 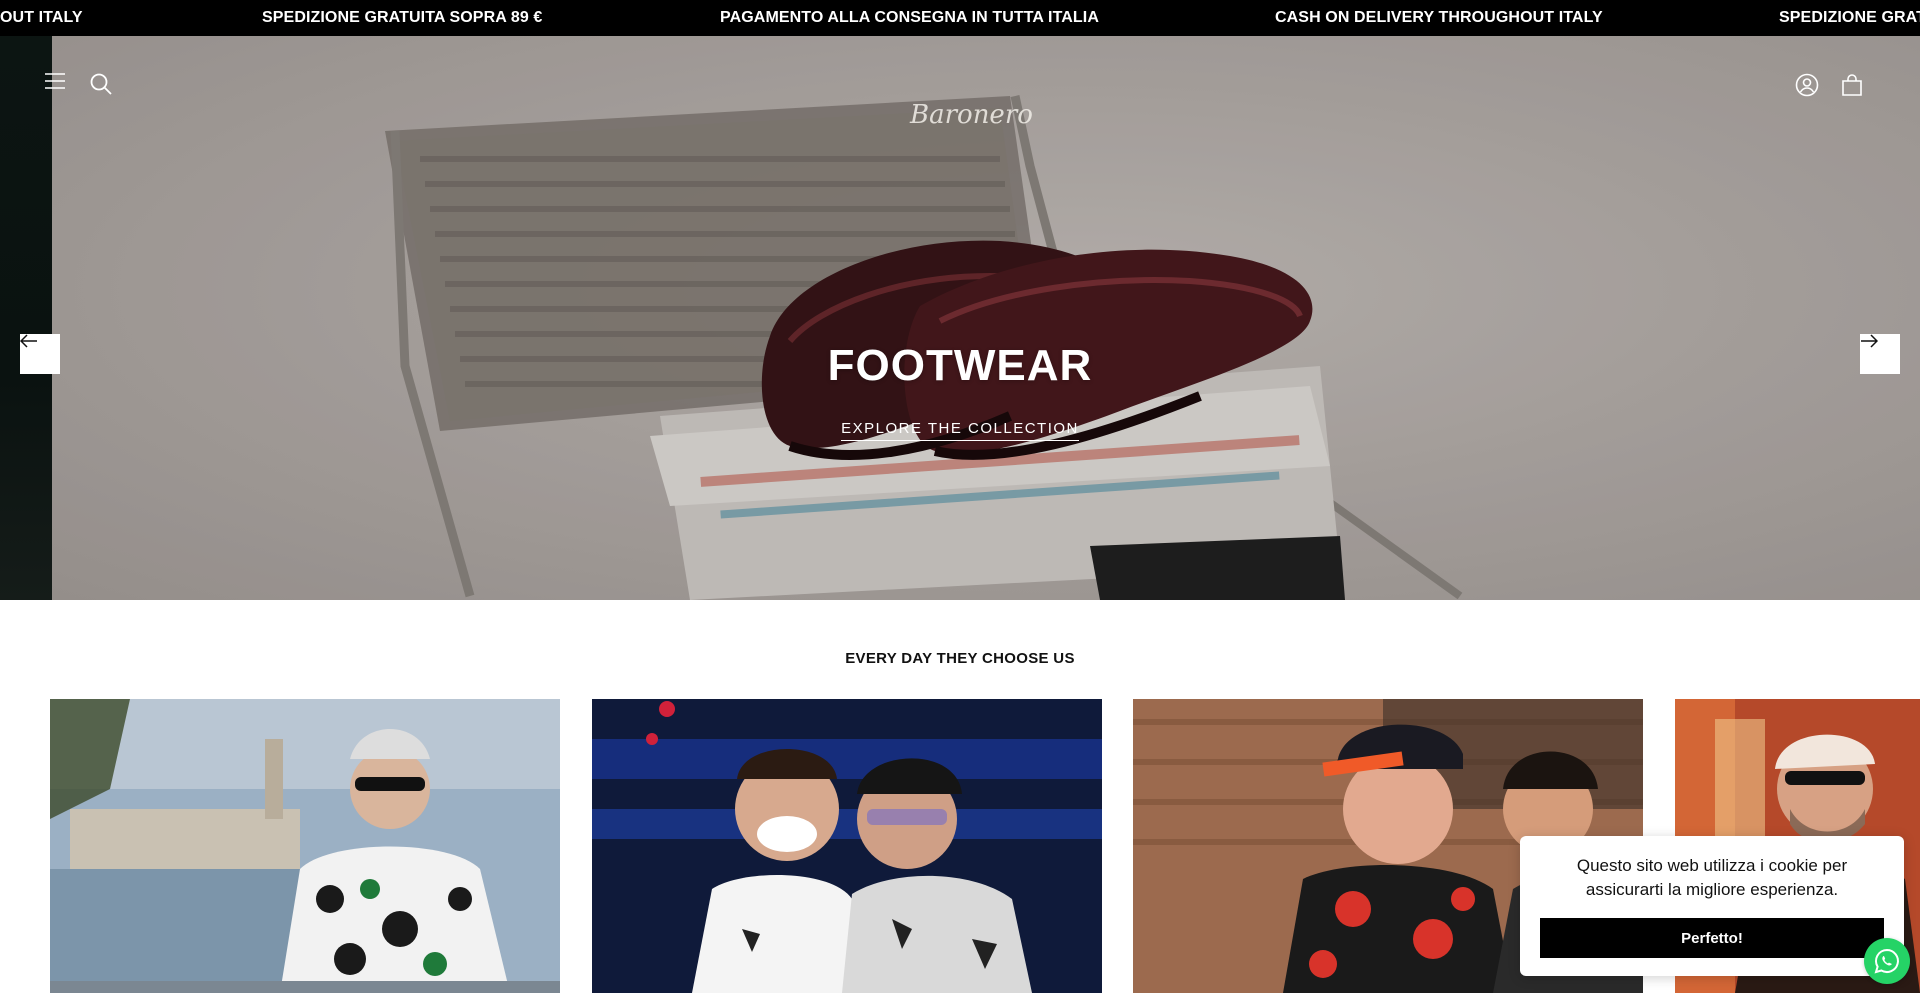 I want to click on brand-logo: Baronero, so click(x=971, y=118).